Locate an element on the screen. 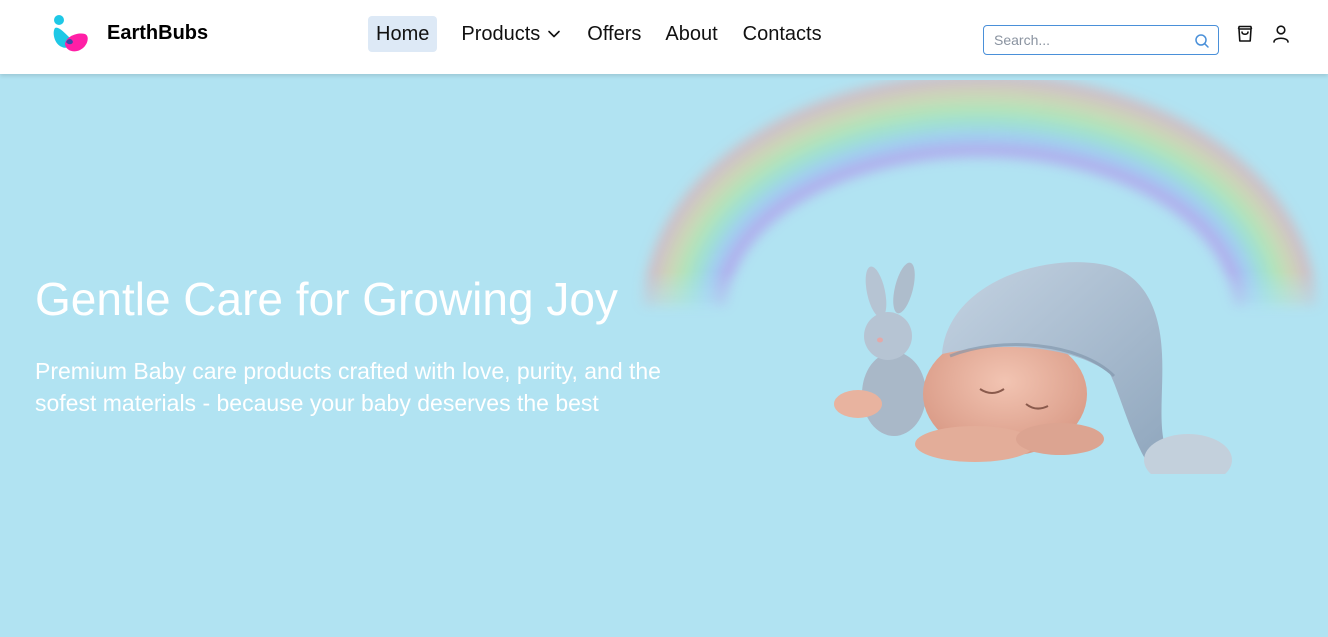  user-icon is located at coordinates (1281, 34).